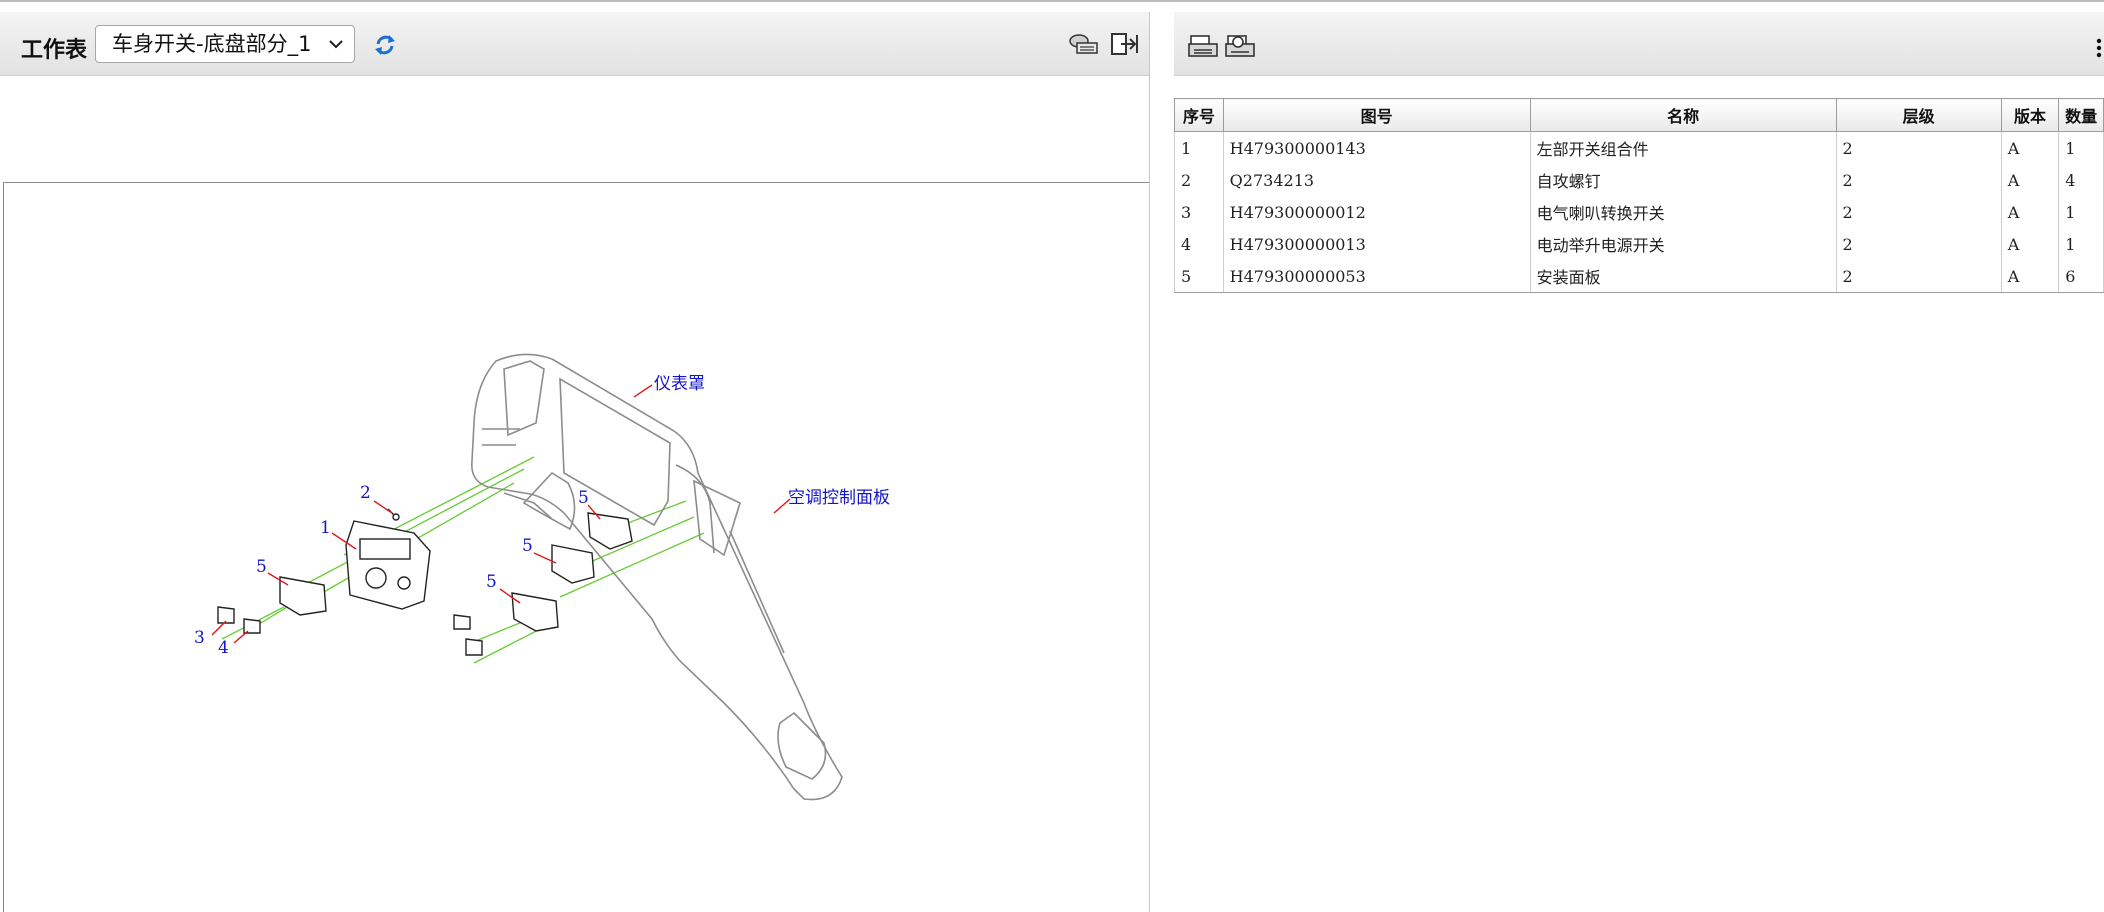 The width and height of the screenshot is (2104, 912). Describe the element at coordinates (1199, 244) in the screenshot. I see `cell-seq: 4` at that location.